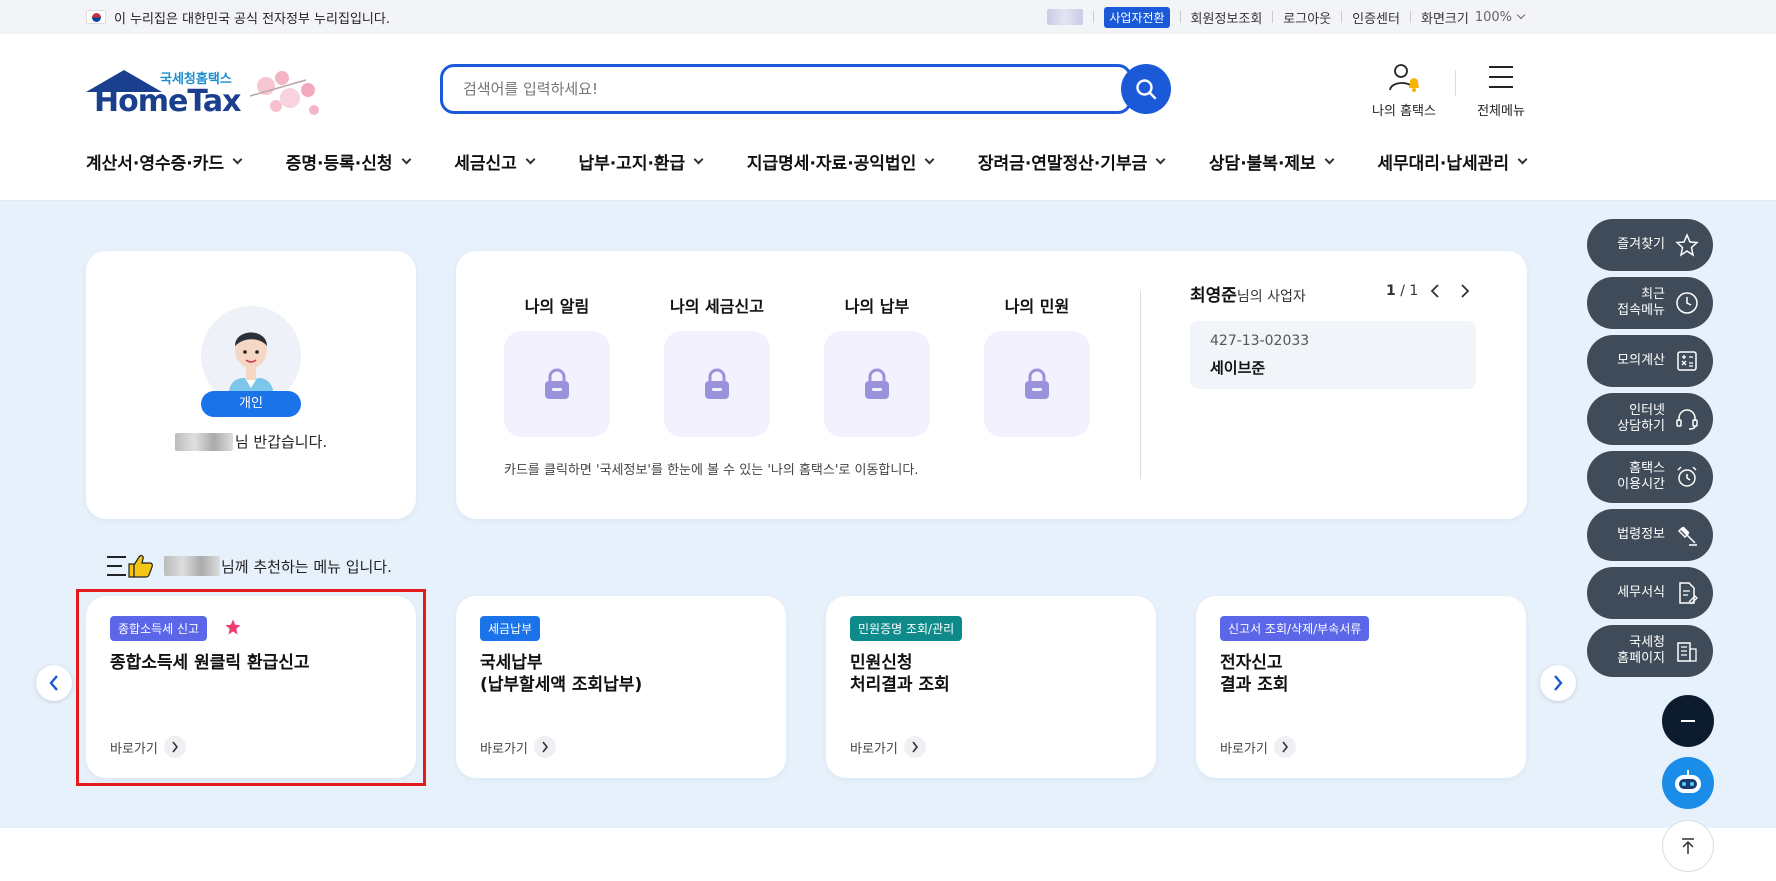 The height and width of the screenshot is (881, 1776). Describe the element at coordinates (1650, 419) in the screenshot. I see `quick-counsel: 인터넷 상담하기` at that location.